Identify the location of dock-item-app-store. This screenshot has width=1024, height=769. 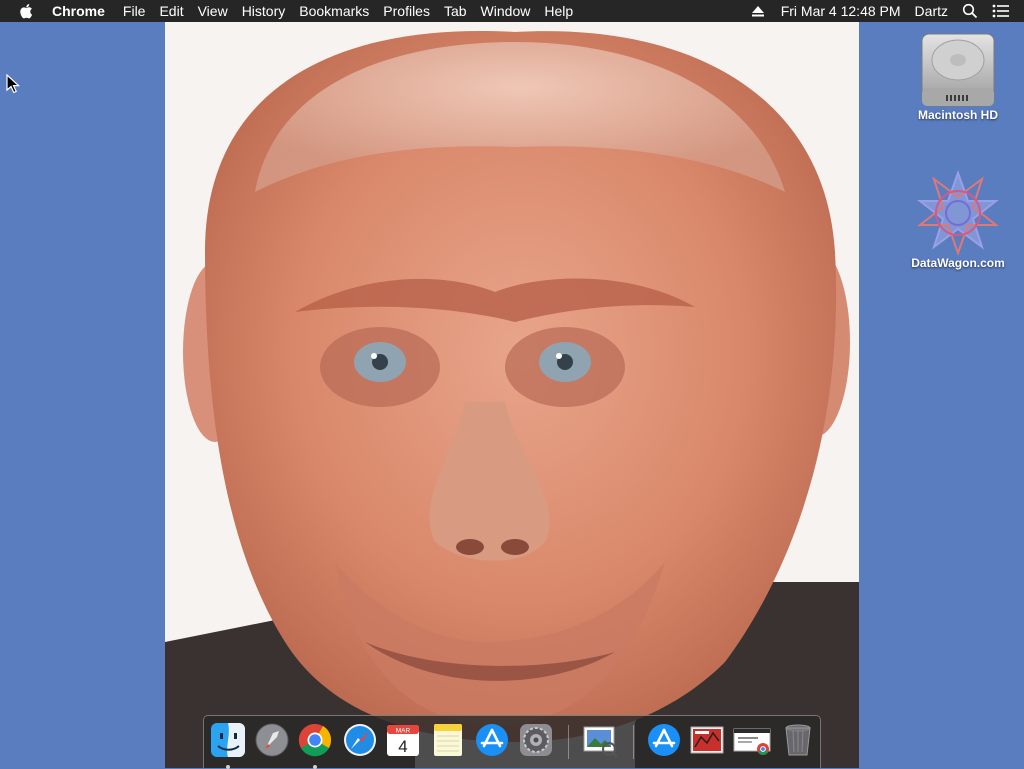
(492, 741).